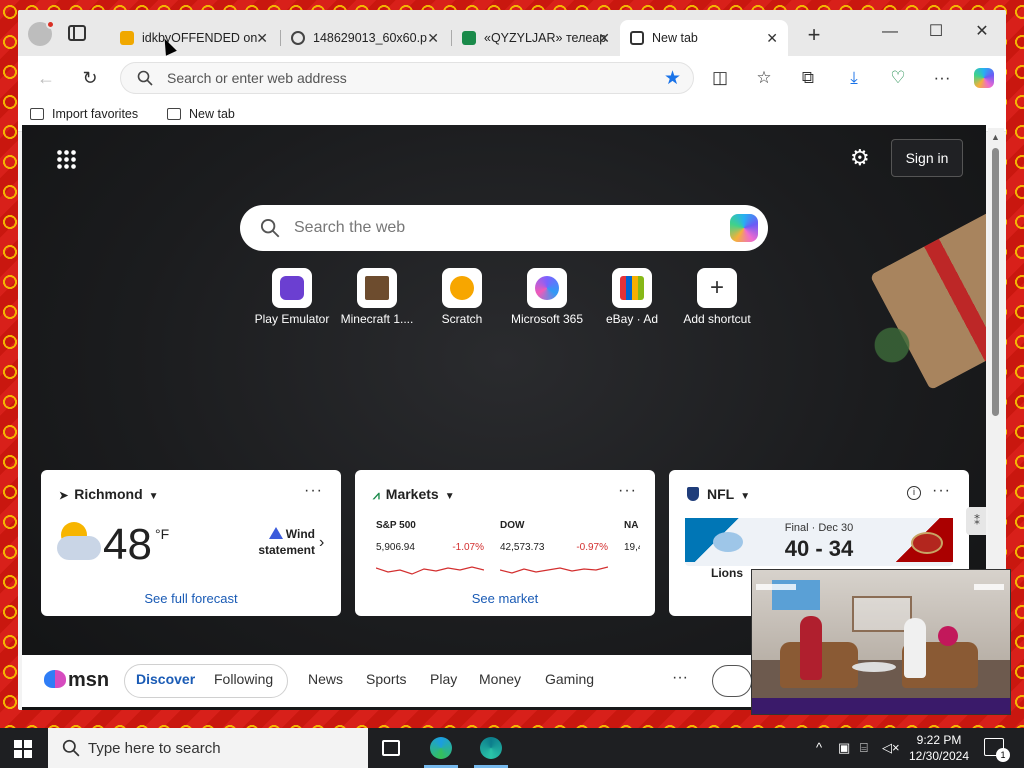 This screenshot has height=768, width=1024. What do you see at coordinates (637, 38) in the screenshot?
I see `new-tab-page-icon` at bounding box center [637, 38].